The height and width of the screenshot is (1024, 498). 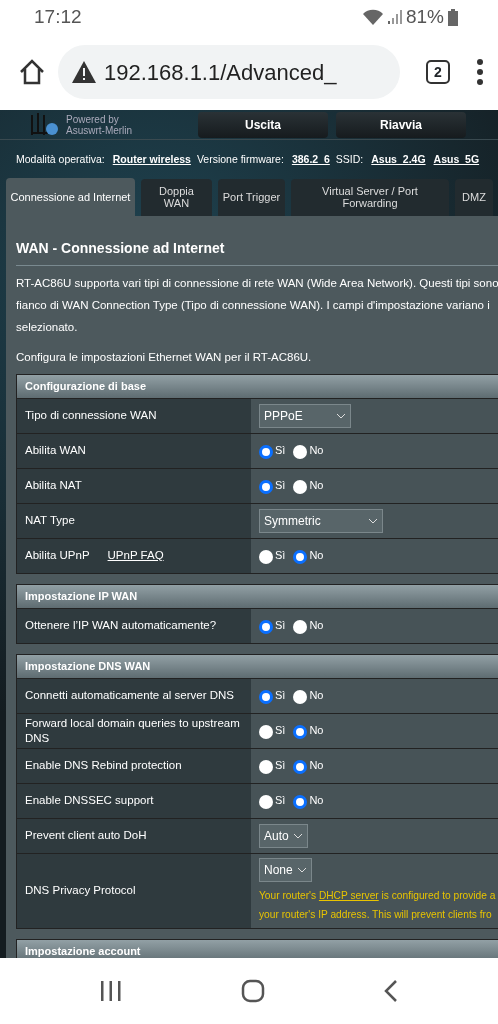 What do you see at coordinates (285, 869) in the screenshot?
I see `select-field: None` at bounding box center [285, 869].